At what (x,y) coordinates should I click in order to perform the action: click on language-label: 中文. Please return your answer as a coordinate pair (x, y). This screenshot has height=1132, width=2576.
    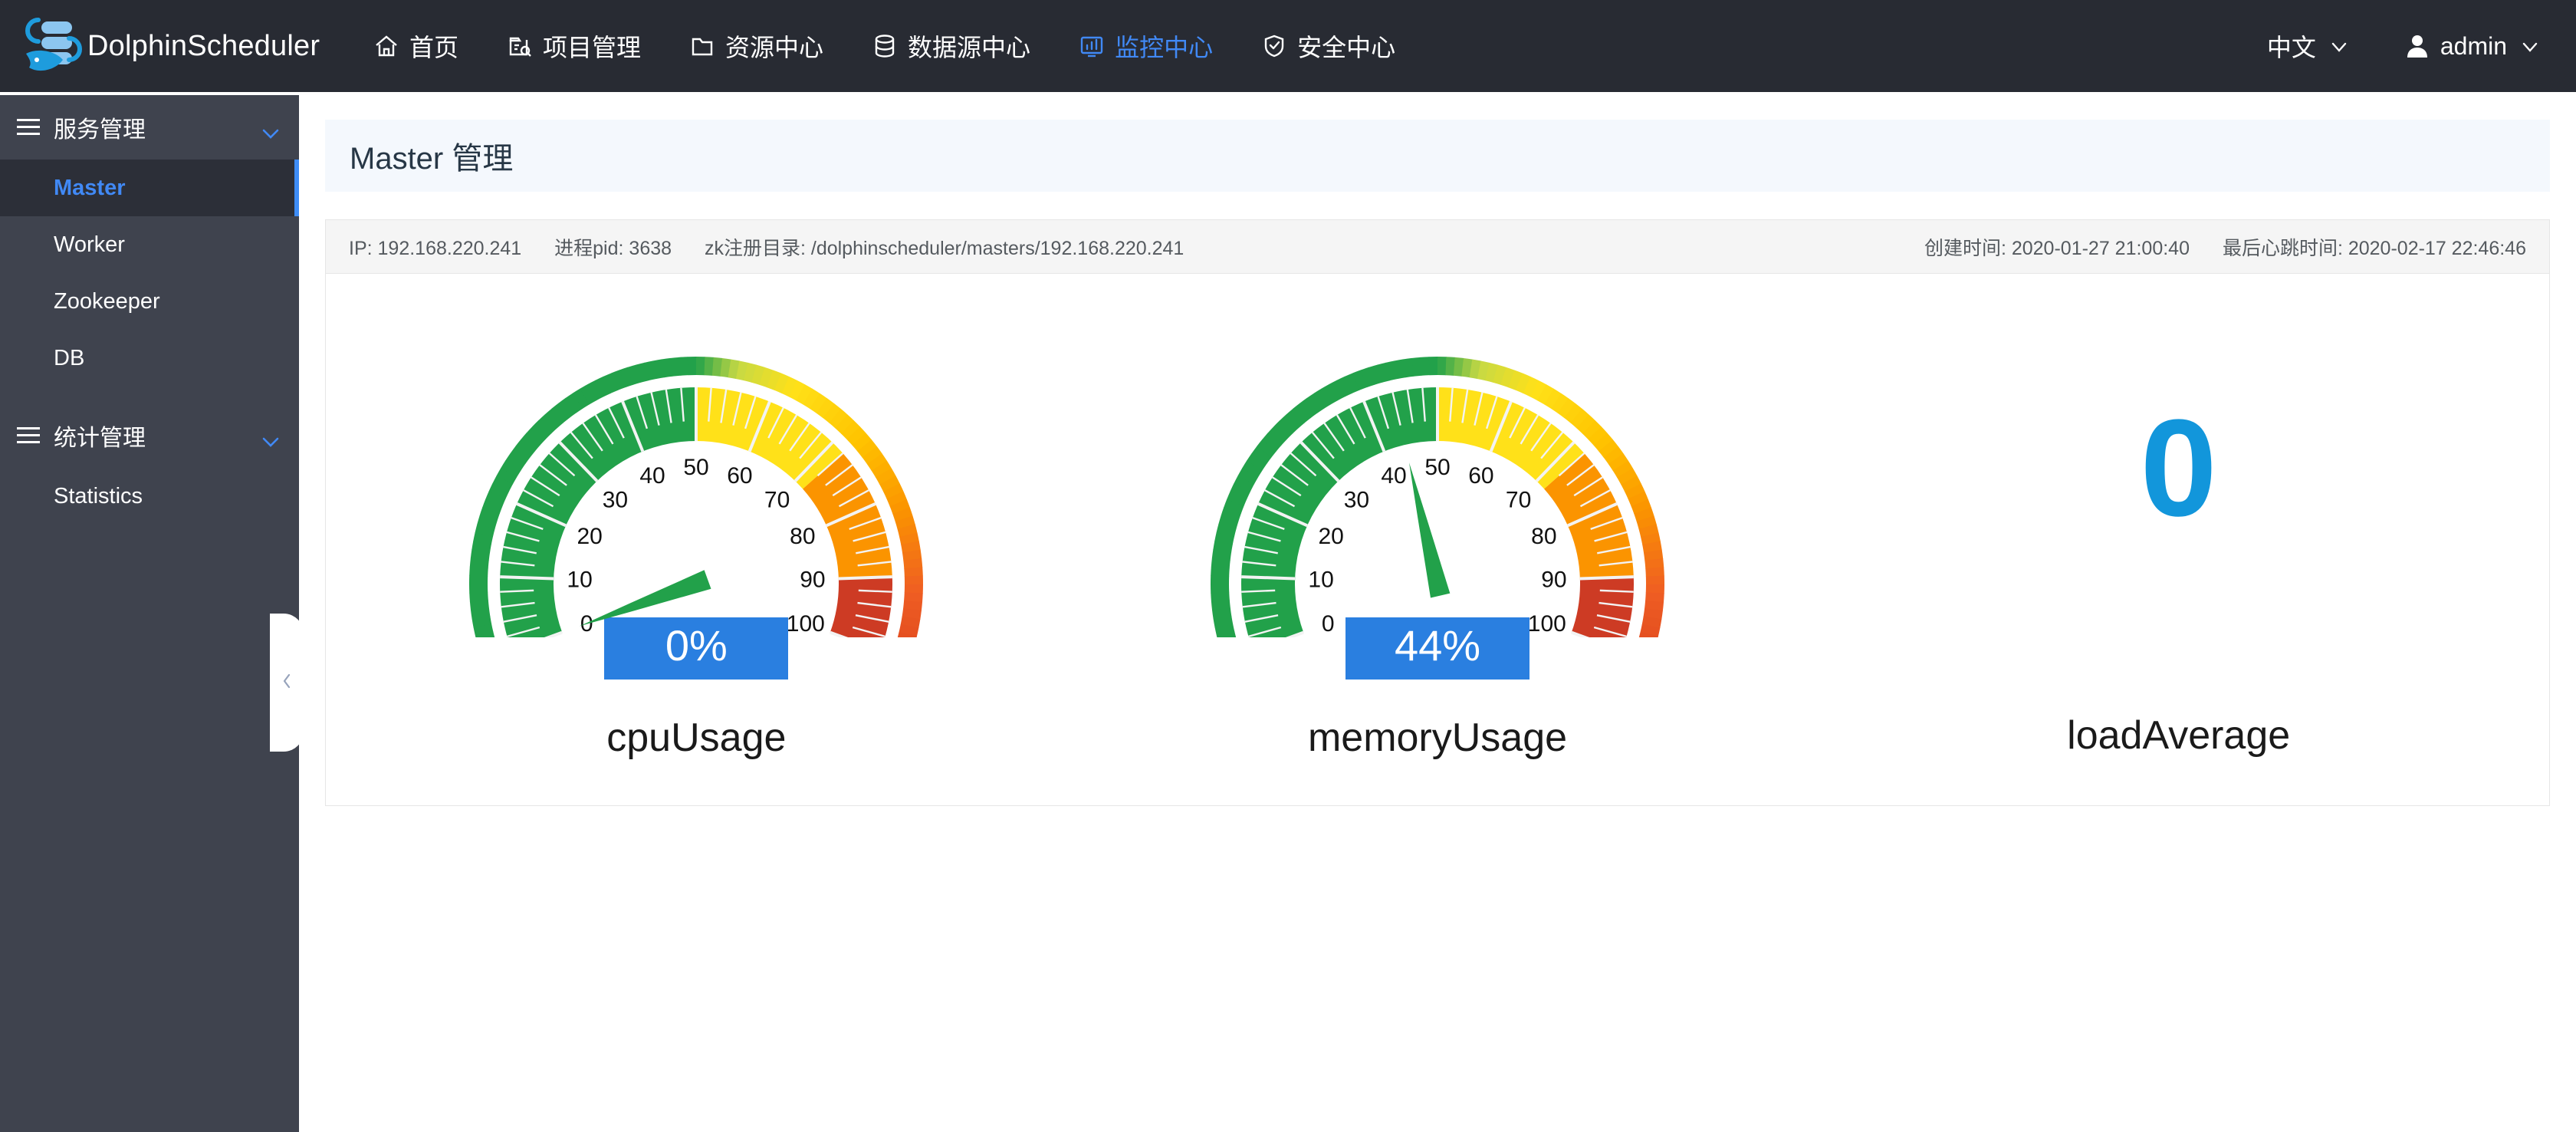
    Looking at the image, I should click on (2291, 47).